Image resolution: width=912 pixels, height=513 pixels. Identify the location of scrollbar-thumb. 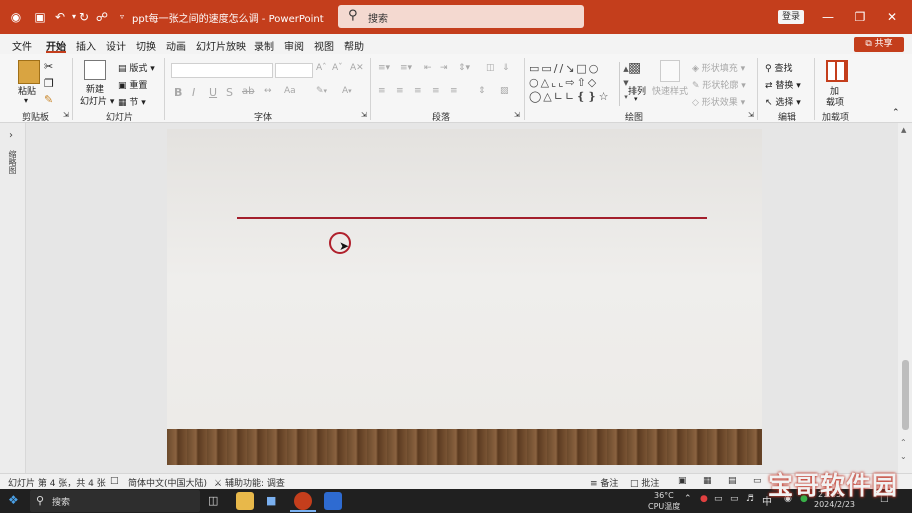
(905, 395).